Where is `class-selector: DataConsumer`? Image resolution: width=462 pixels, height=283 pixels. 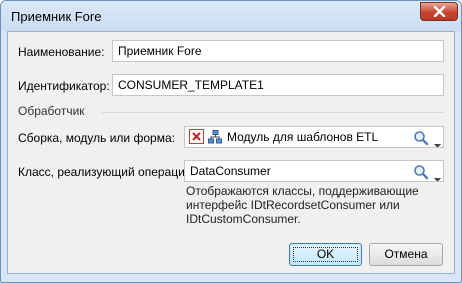
class-selector: DataConsumer is located at coordinates (314, 171).